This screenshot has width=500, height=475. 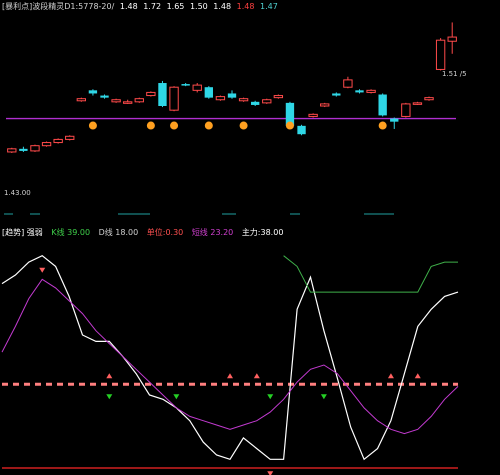 What do you see at coordinates (152, 6) in the screenshot?
I see `header-value-2: 1.72` at bounding box center [152, 6].